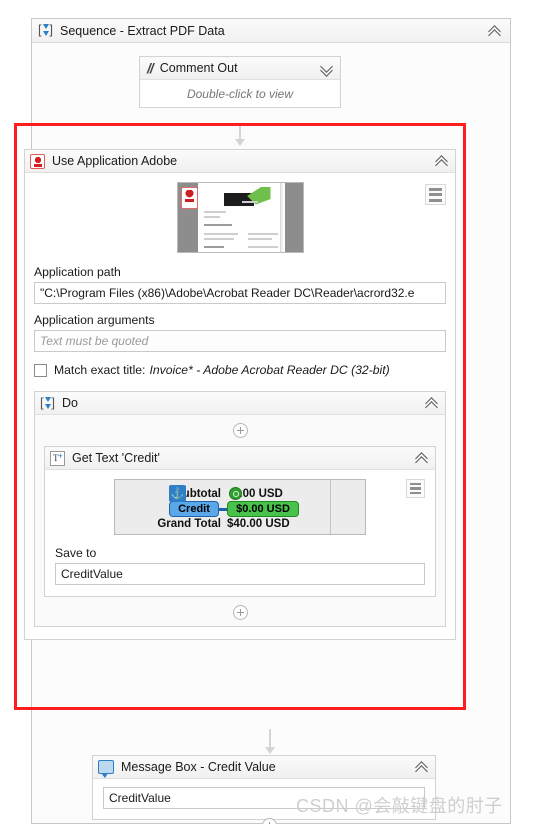 The image size is (537, 824). I want to click on comment-out-body-text: Double-click to view, so click(240, 93).